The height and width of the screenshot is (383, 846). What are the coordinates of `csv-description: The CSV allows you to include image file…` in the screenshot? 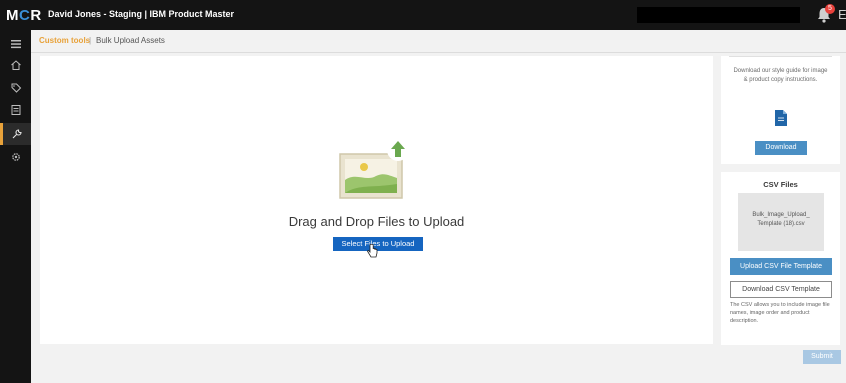 It's located at (780, 313).